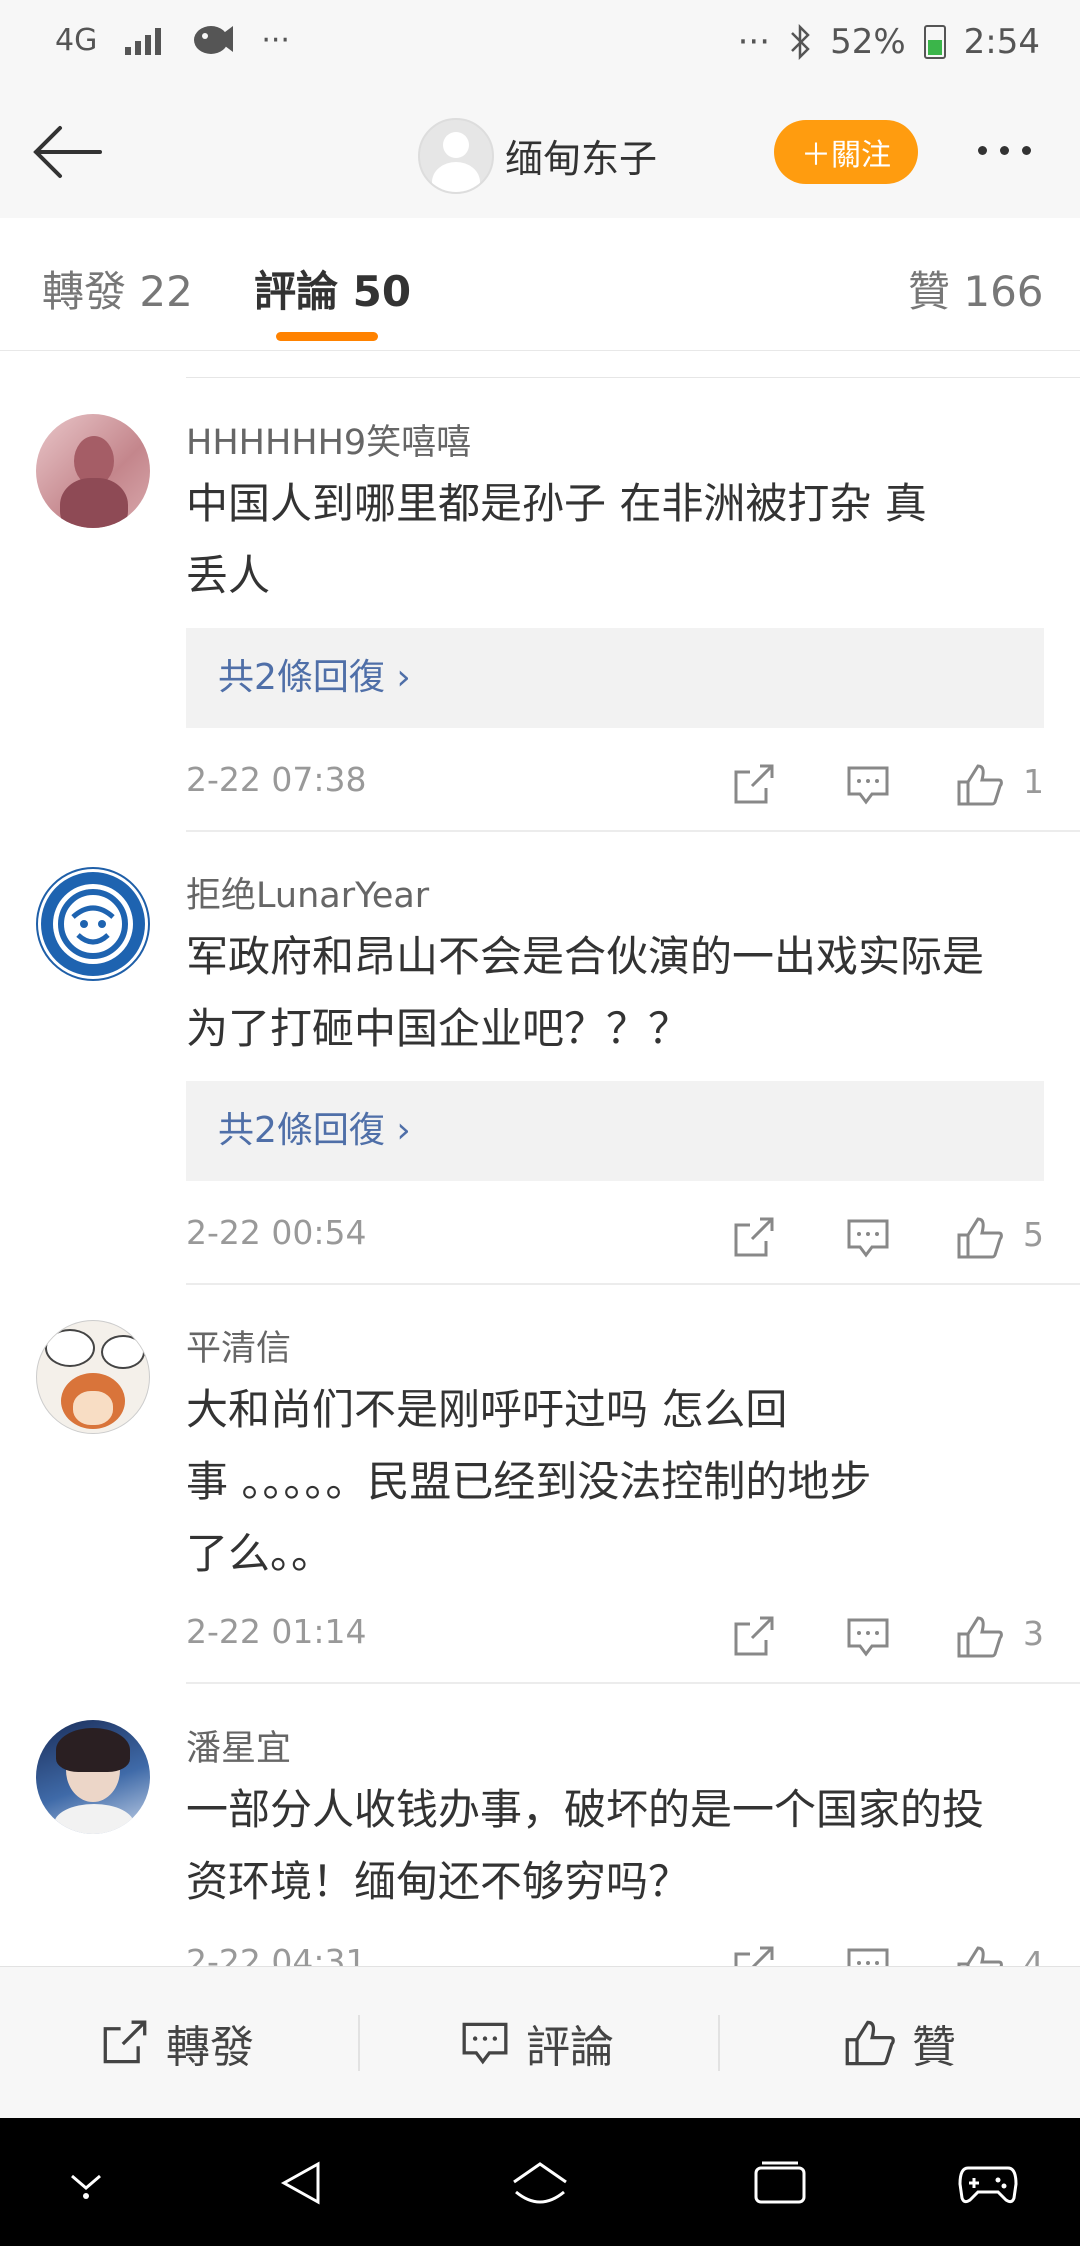 This screenshot has width=1080, height=2246. Describe the element at coordinates (307, 892) in the screenshot. I see `commenter-name: 拒绝LunarYear` at that location.